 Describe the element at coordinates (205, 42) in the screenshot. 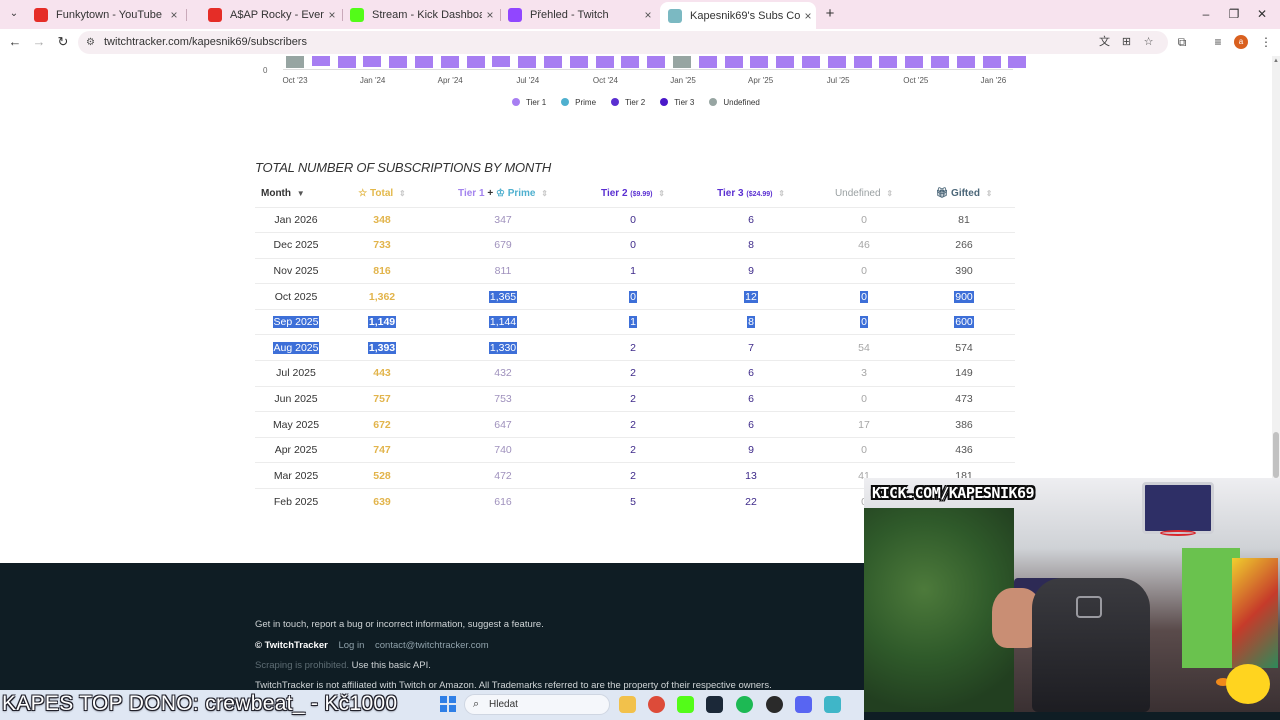

I see `url-text: twitchtracker.com/kapesnik69/subscribers` at that location.